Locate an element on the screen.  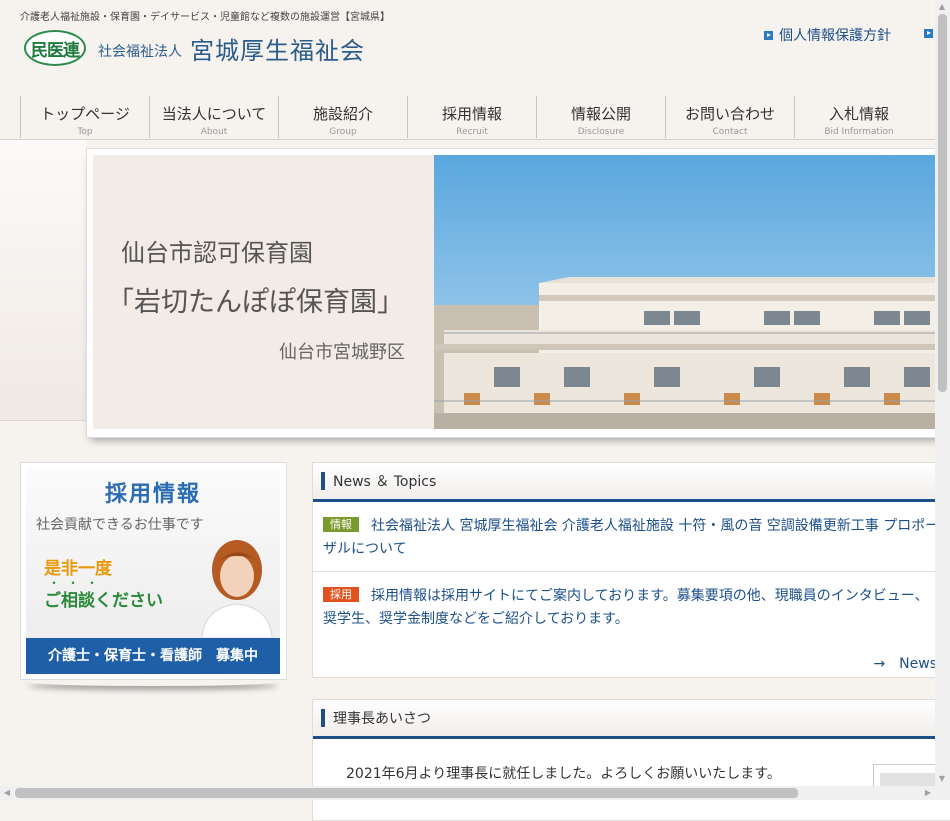
nav-recruit: 採用情報 Recruit is located at coordinates (471, 117).